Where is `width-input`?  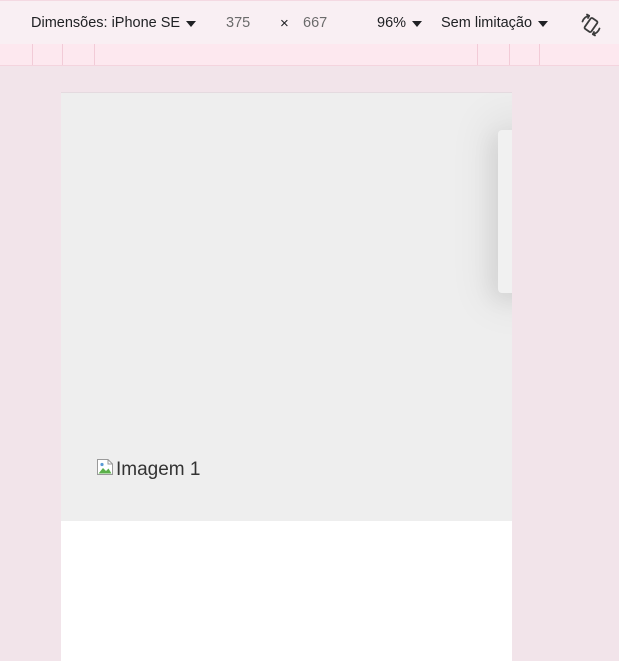 width-input is located at coordinates (254, 23).